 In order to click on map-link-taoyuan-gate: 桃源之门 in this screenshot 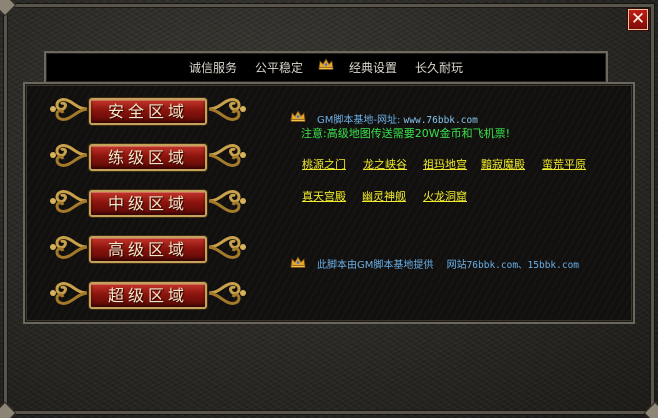, I will do `click(324, 164)`.